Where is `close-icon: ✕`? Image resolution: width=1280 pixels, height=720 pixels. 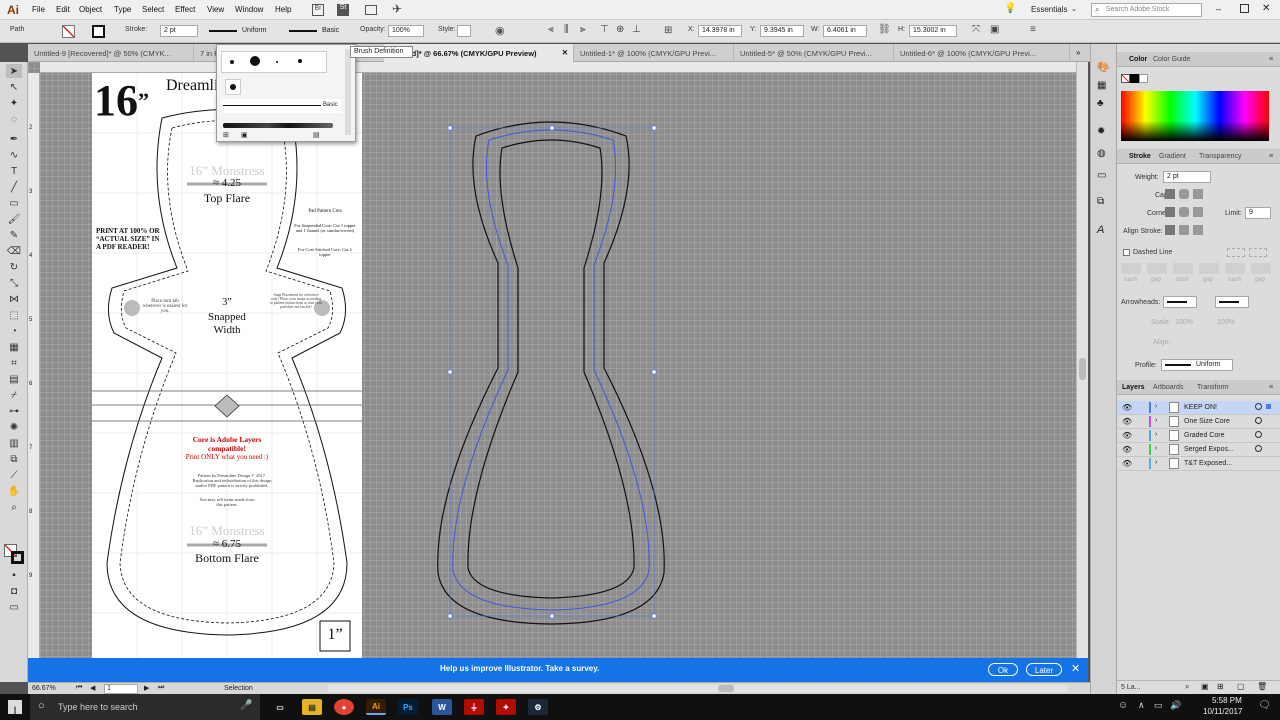 close-icon: ✕ is located at coordinates (1266, 8).